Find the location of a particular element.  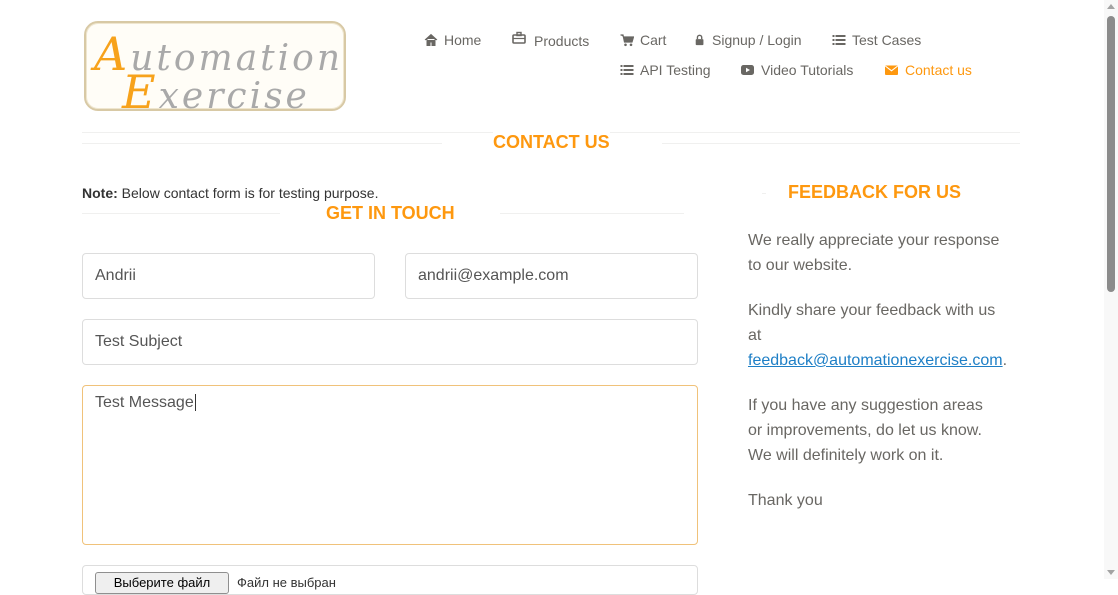

nav-contact-us: Contact us is located at coordinates (928, 70).